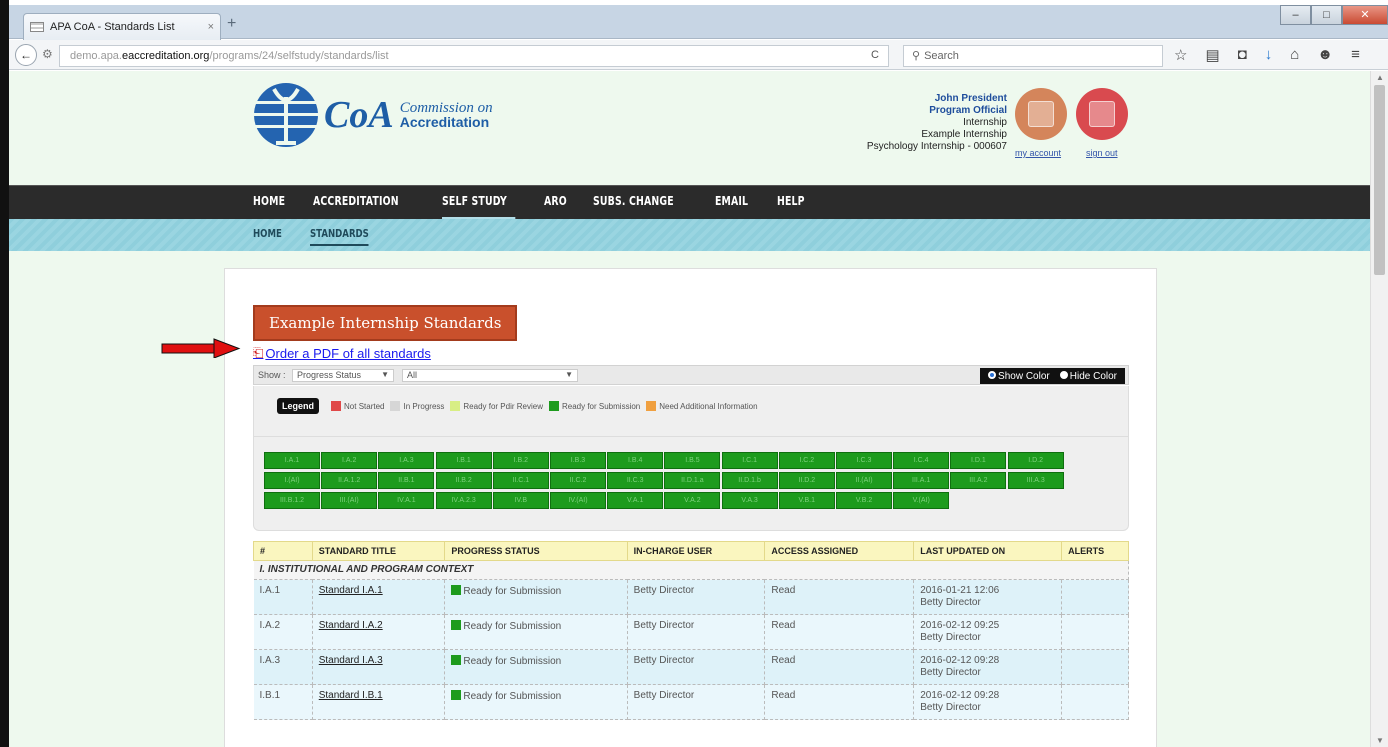 The width and height of the screenshot is (1388, 747). I want to click on standard-box: III.B.1.2, so click(292, 500).